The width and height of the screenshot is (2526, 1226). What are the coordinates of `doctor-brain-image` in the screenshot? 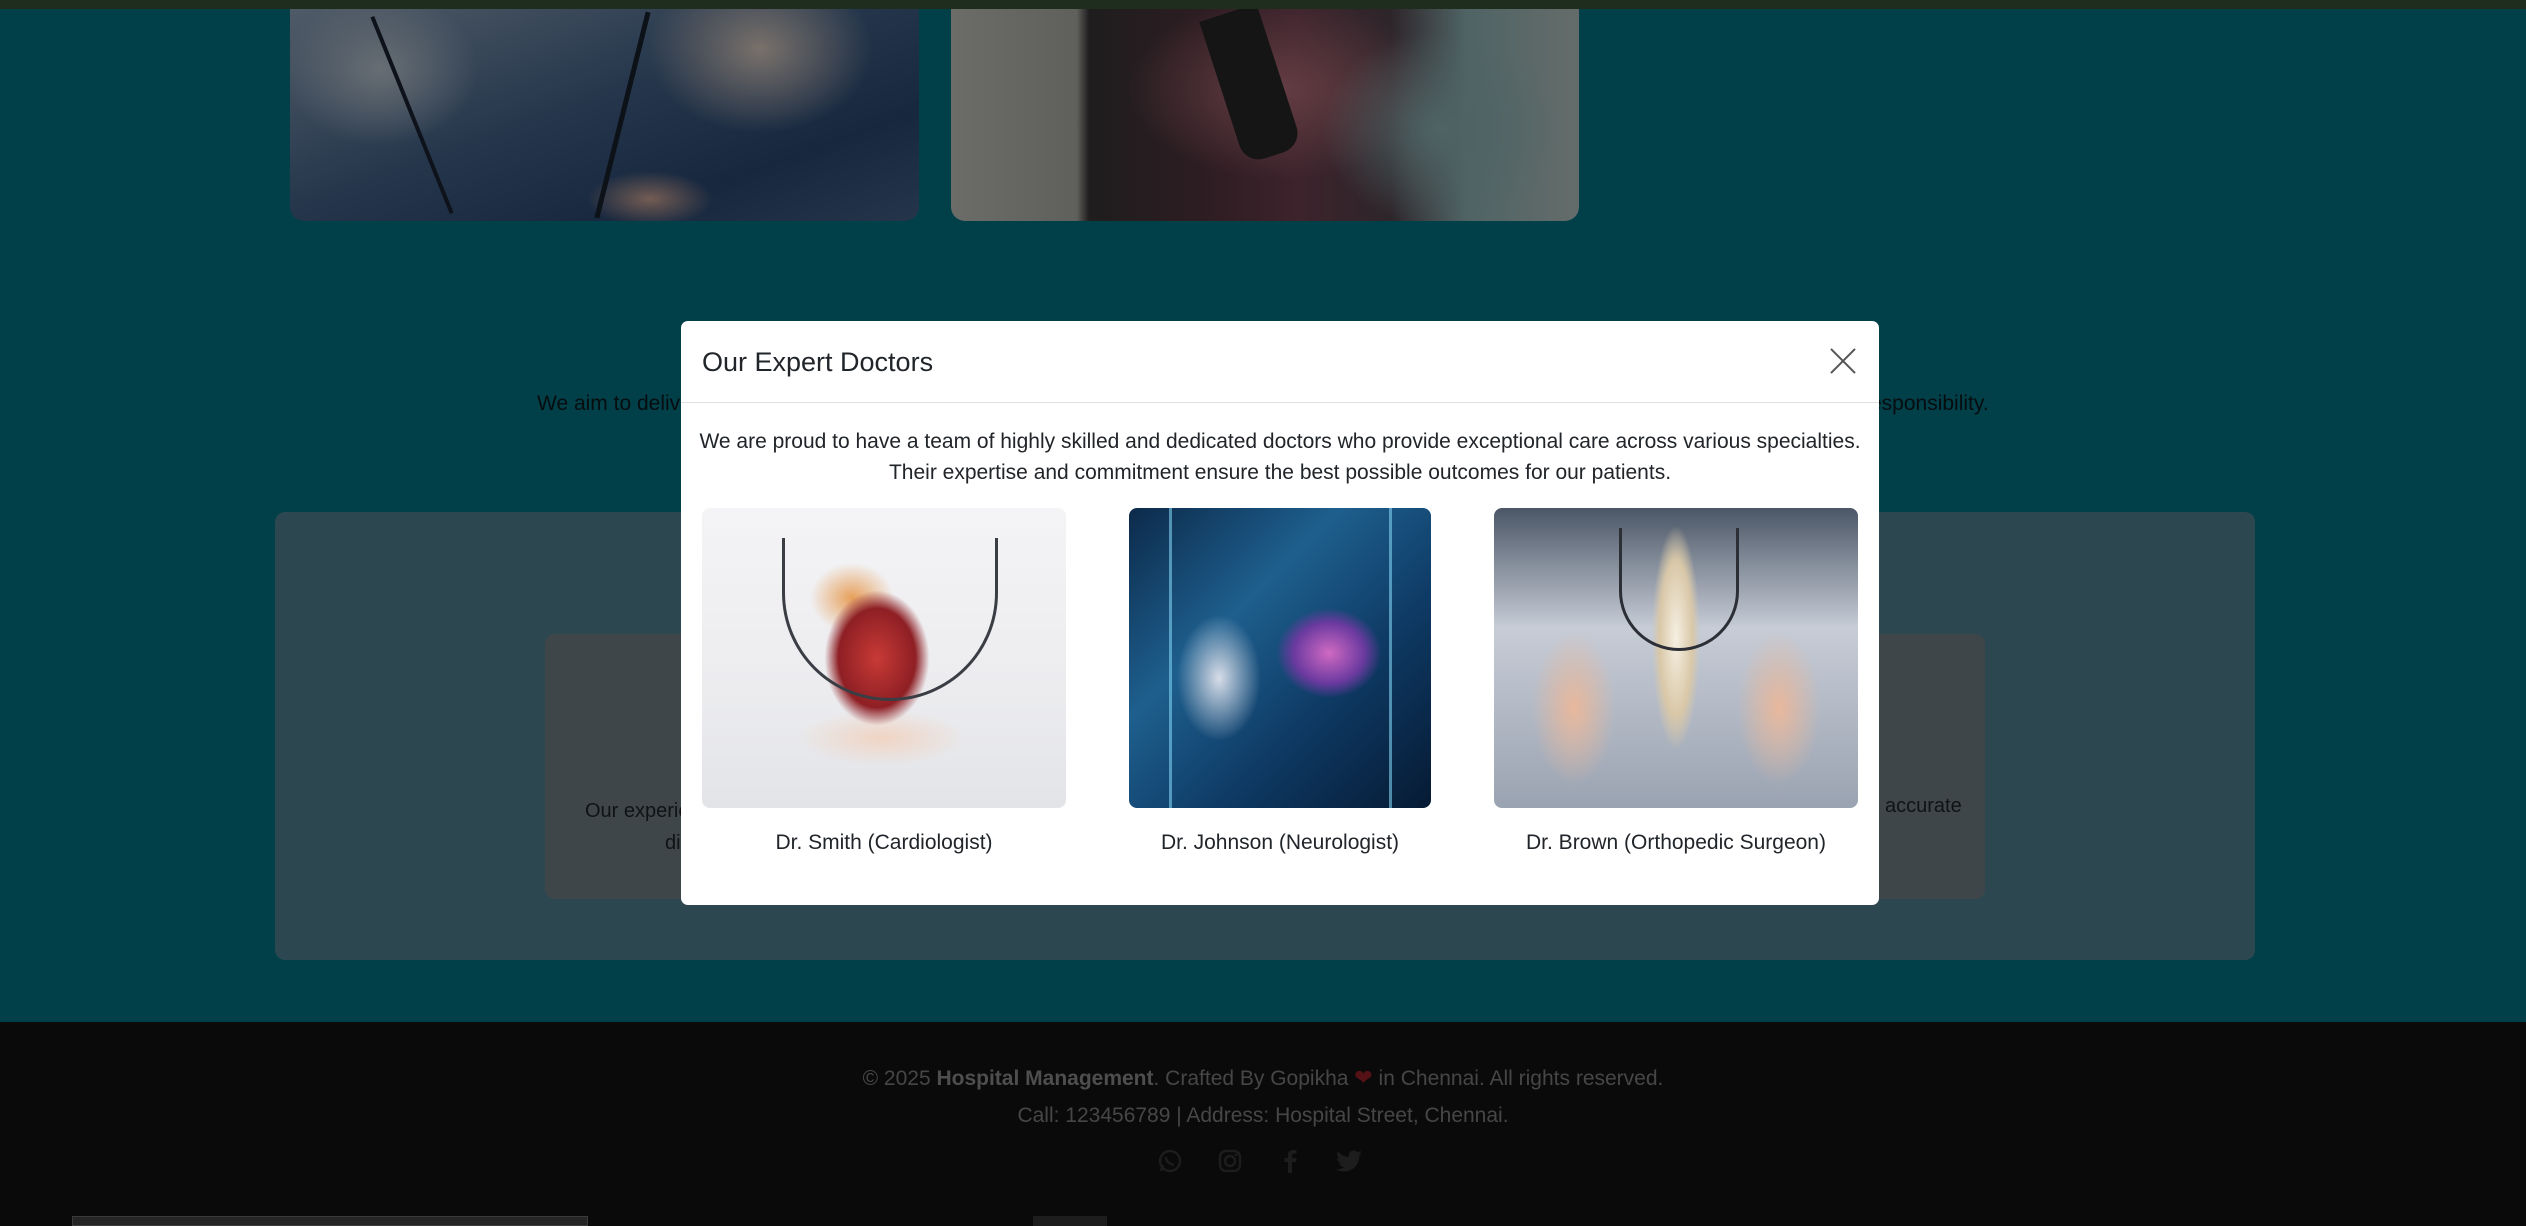 It's located at (1280, 658).